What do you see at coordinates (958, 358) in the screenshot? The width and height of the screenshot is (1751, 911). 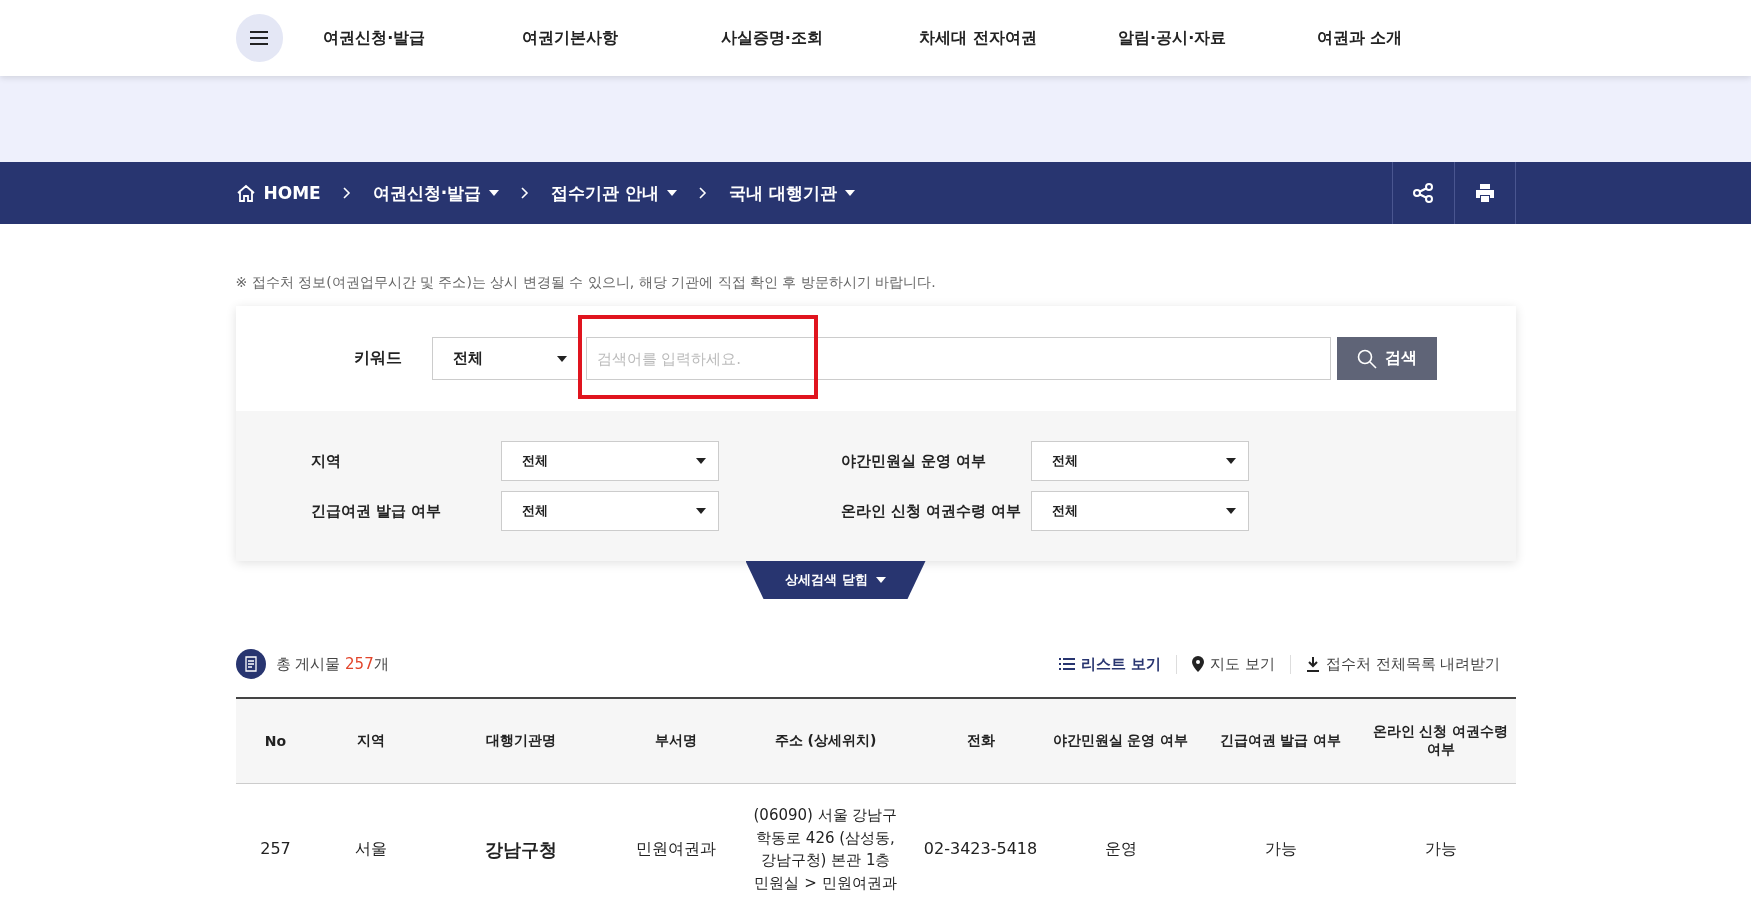 I see `search-field: 검색어를 입력하세요.` at bounding box center [958, 358].